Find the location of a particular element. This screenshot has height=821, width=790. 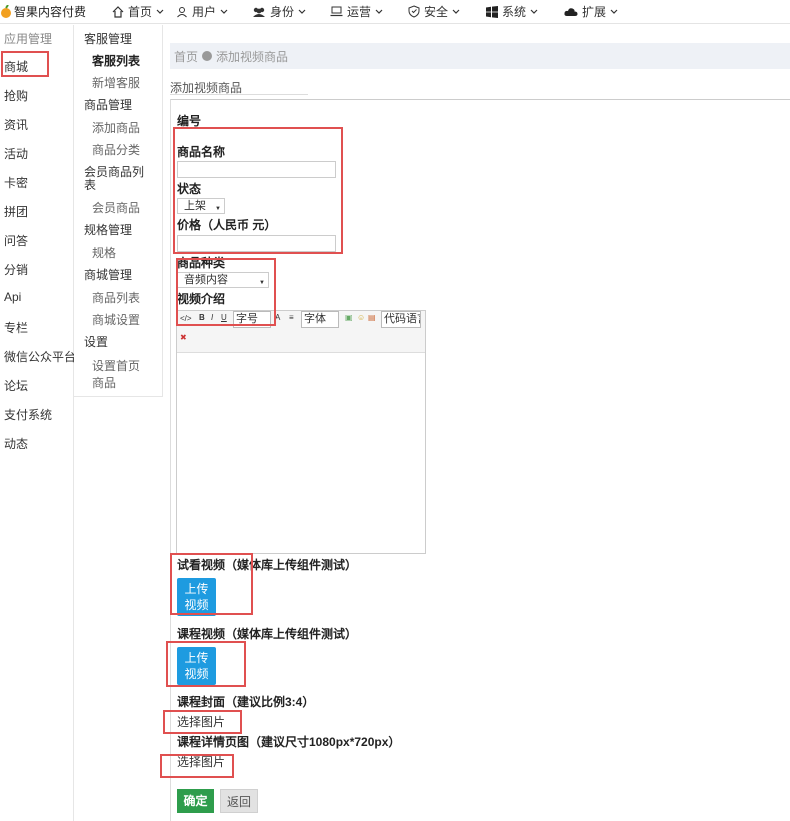

sidebar-item-distribution: 分销 is located at coordinates (16, 269).